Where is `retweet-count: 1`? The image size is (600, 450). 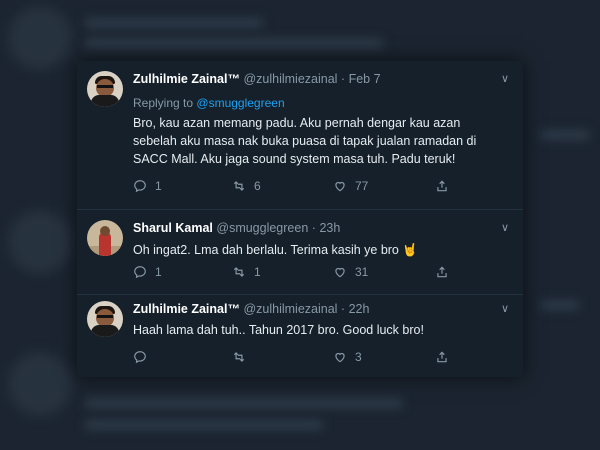 retweet-count: 1 is located at coordinates (257, 272).